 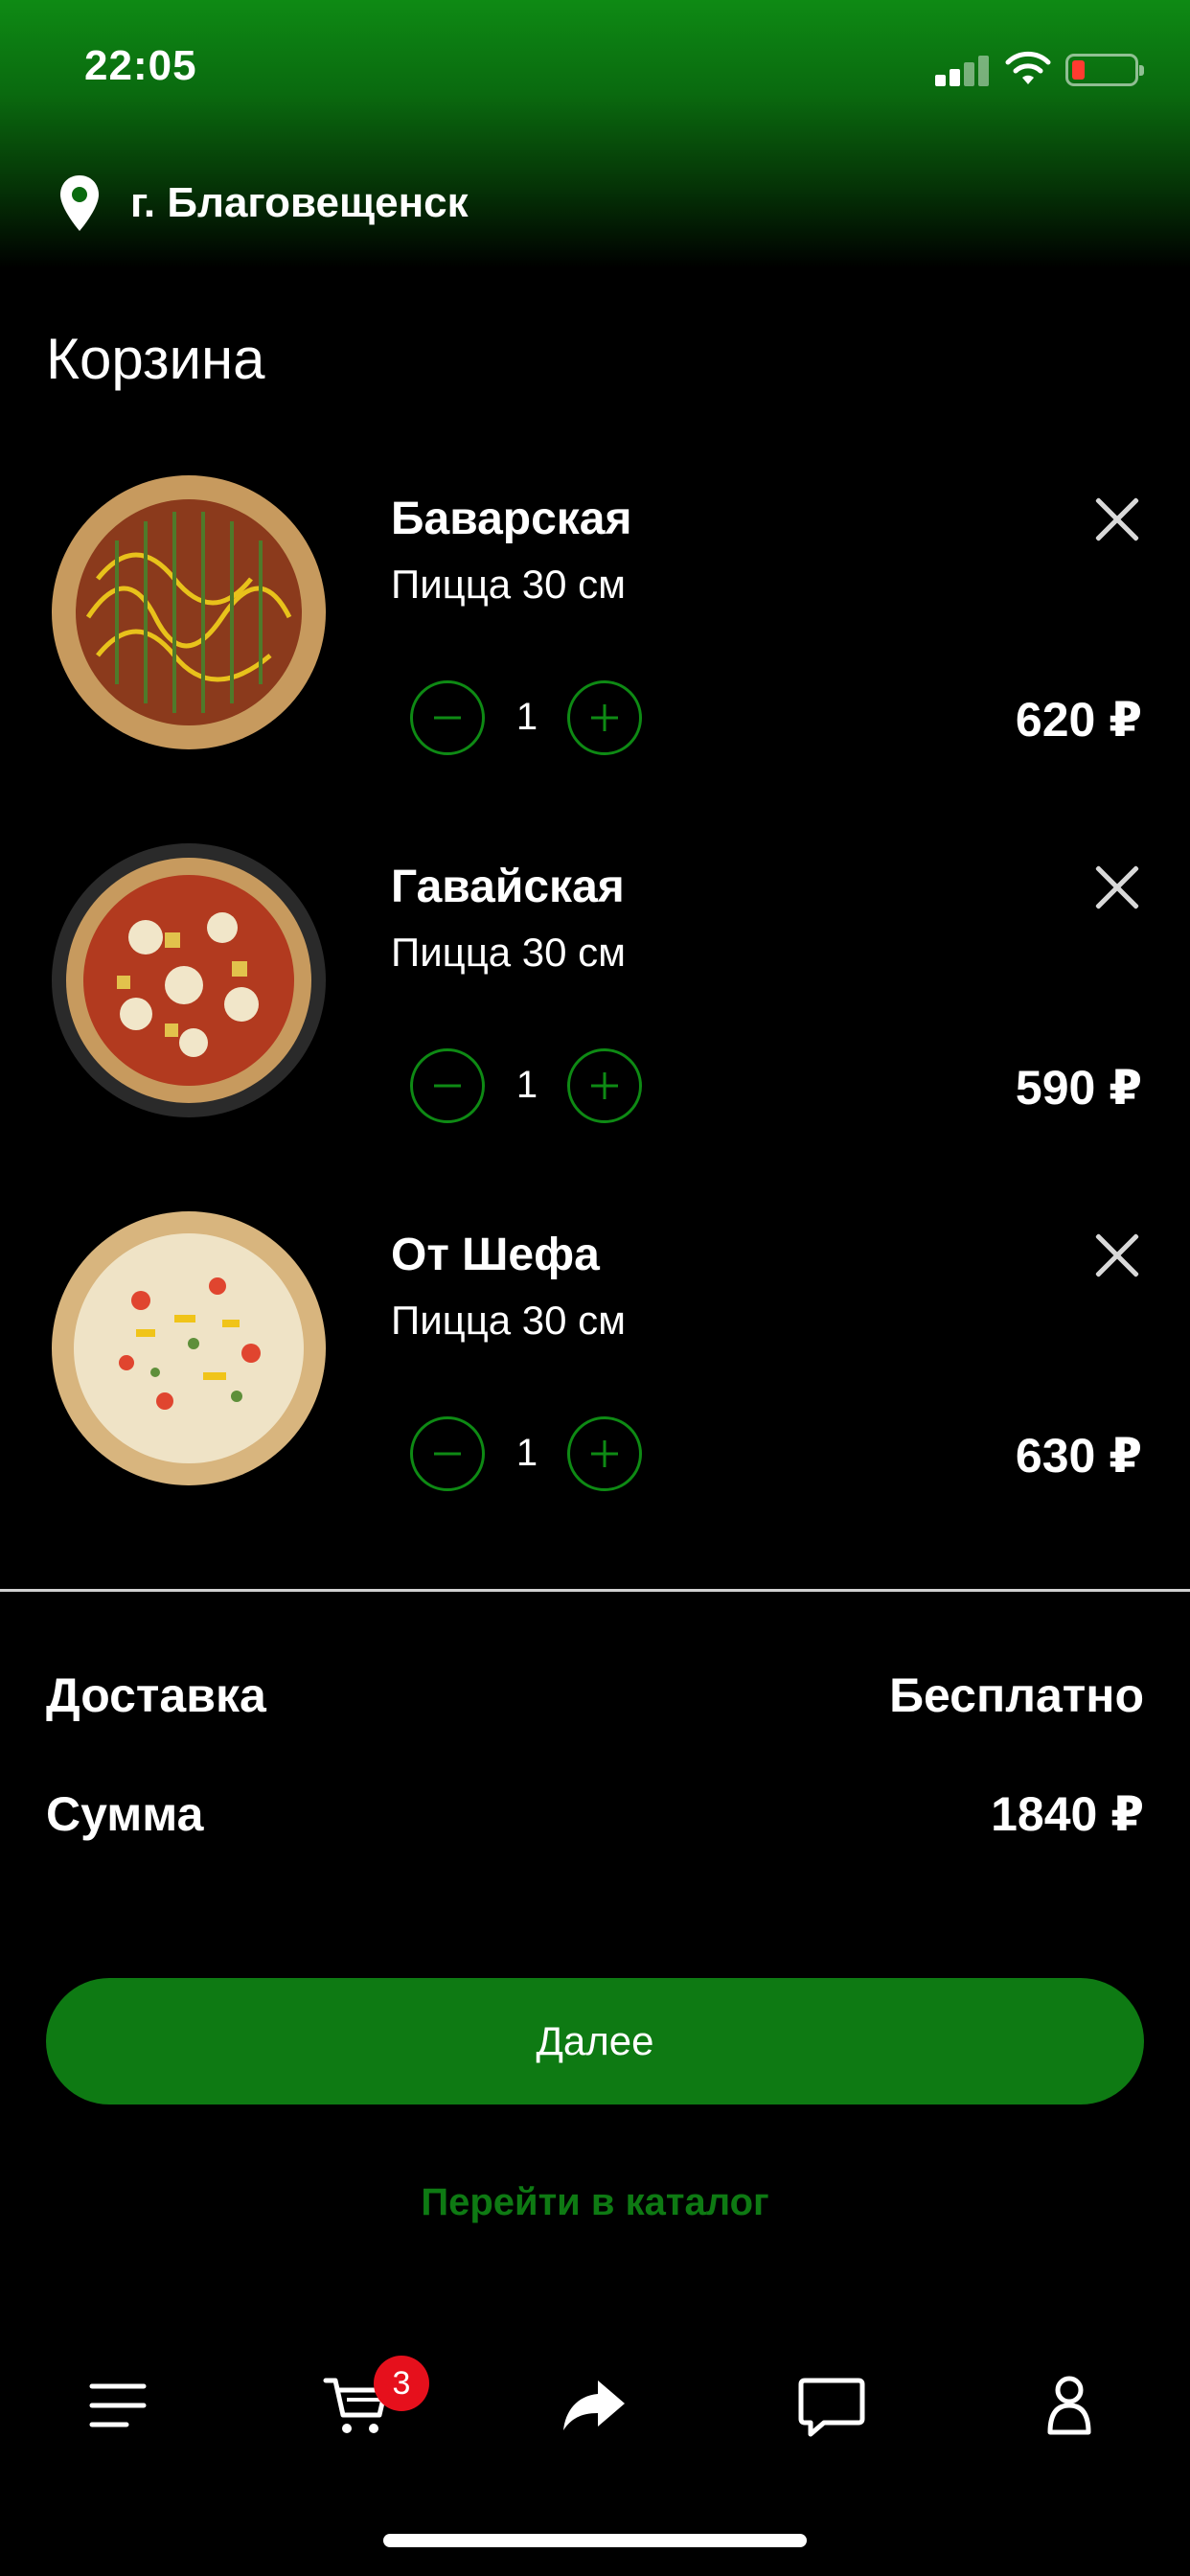 What do you see at coordinates (595, 1814) in the screenshot?
I see `total-row: Сумма 1840 ₽` at bounding box center [595, 1814].